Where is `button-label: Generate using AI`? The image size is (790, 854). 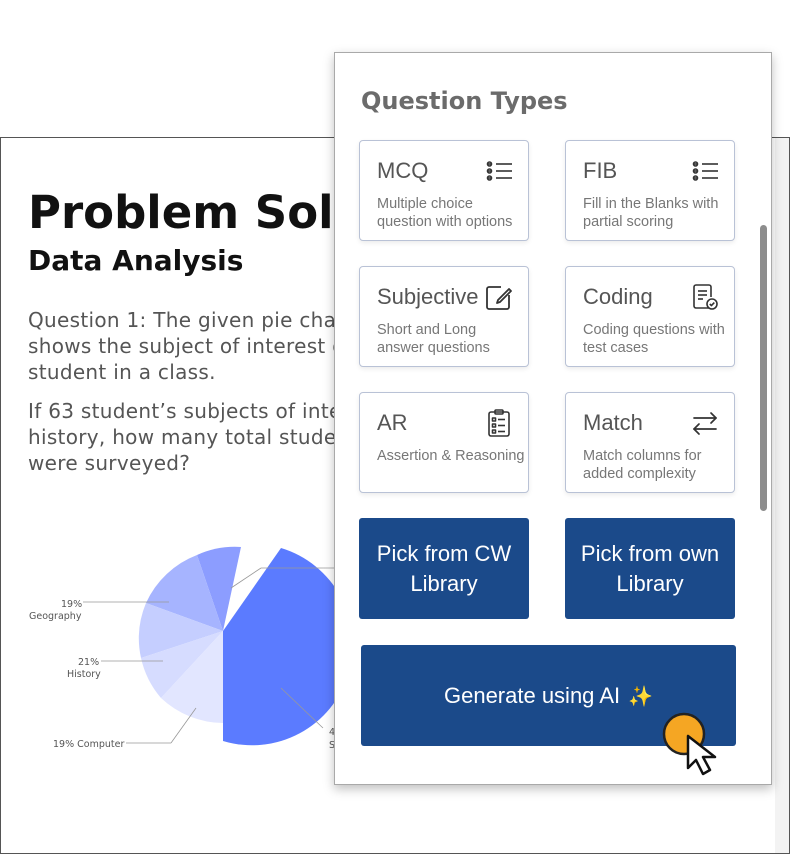
button-label: Generate using AI is located at coordinates (532, 695).